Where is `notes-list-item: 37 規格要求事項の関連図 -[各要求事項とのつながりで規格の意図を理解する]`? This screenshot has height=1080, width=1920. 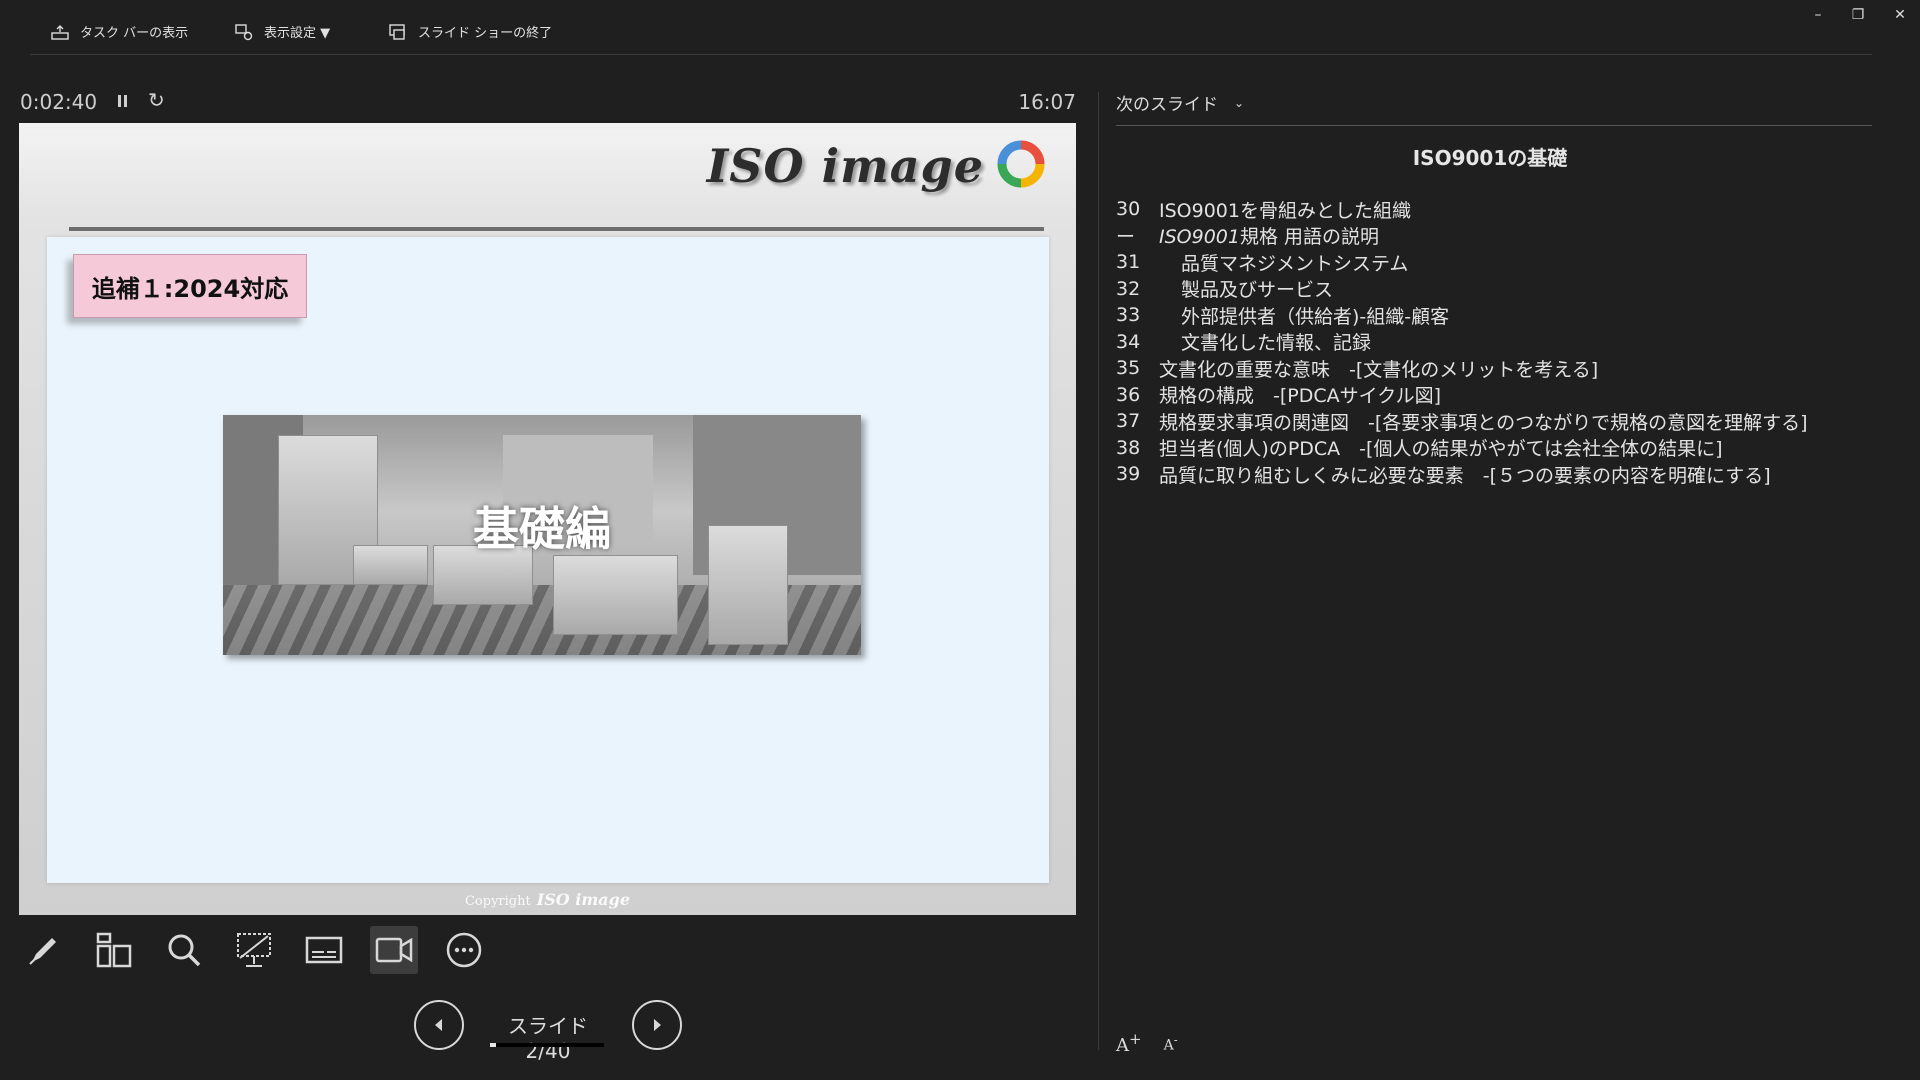
notes-list-item: 37 規格要求事項の関連図 -[各要求事項とのつながりで規格の意図を理解する] is located at coordinates (1501, 421).